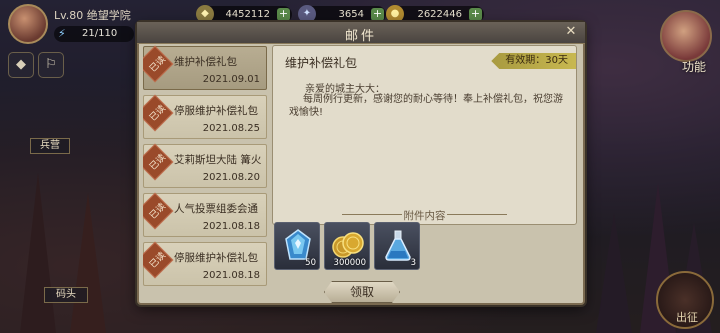 This screenshot has width=720, height=333. What do you see at coordinates (108, 15) in the screenshot?
I see `player-title: 绝望学院` at bounding box center [108, 15].